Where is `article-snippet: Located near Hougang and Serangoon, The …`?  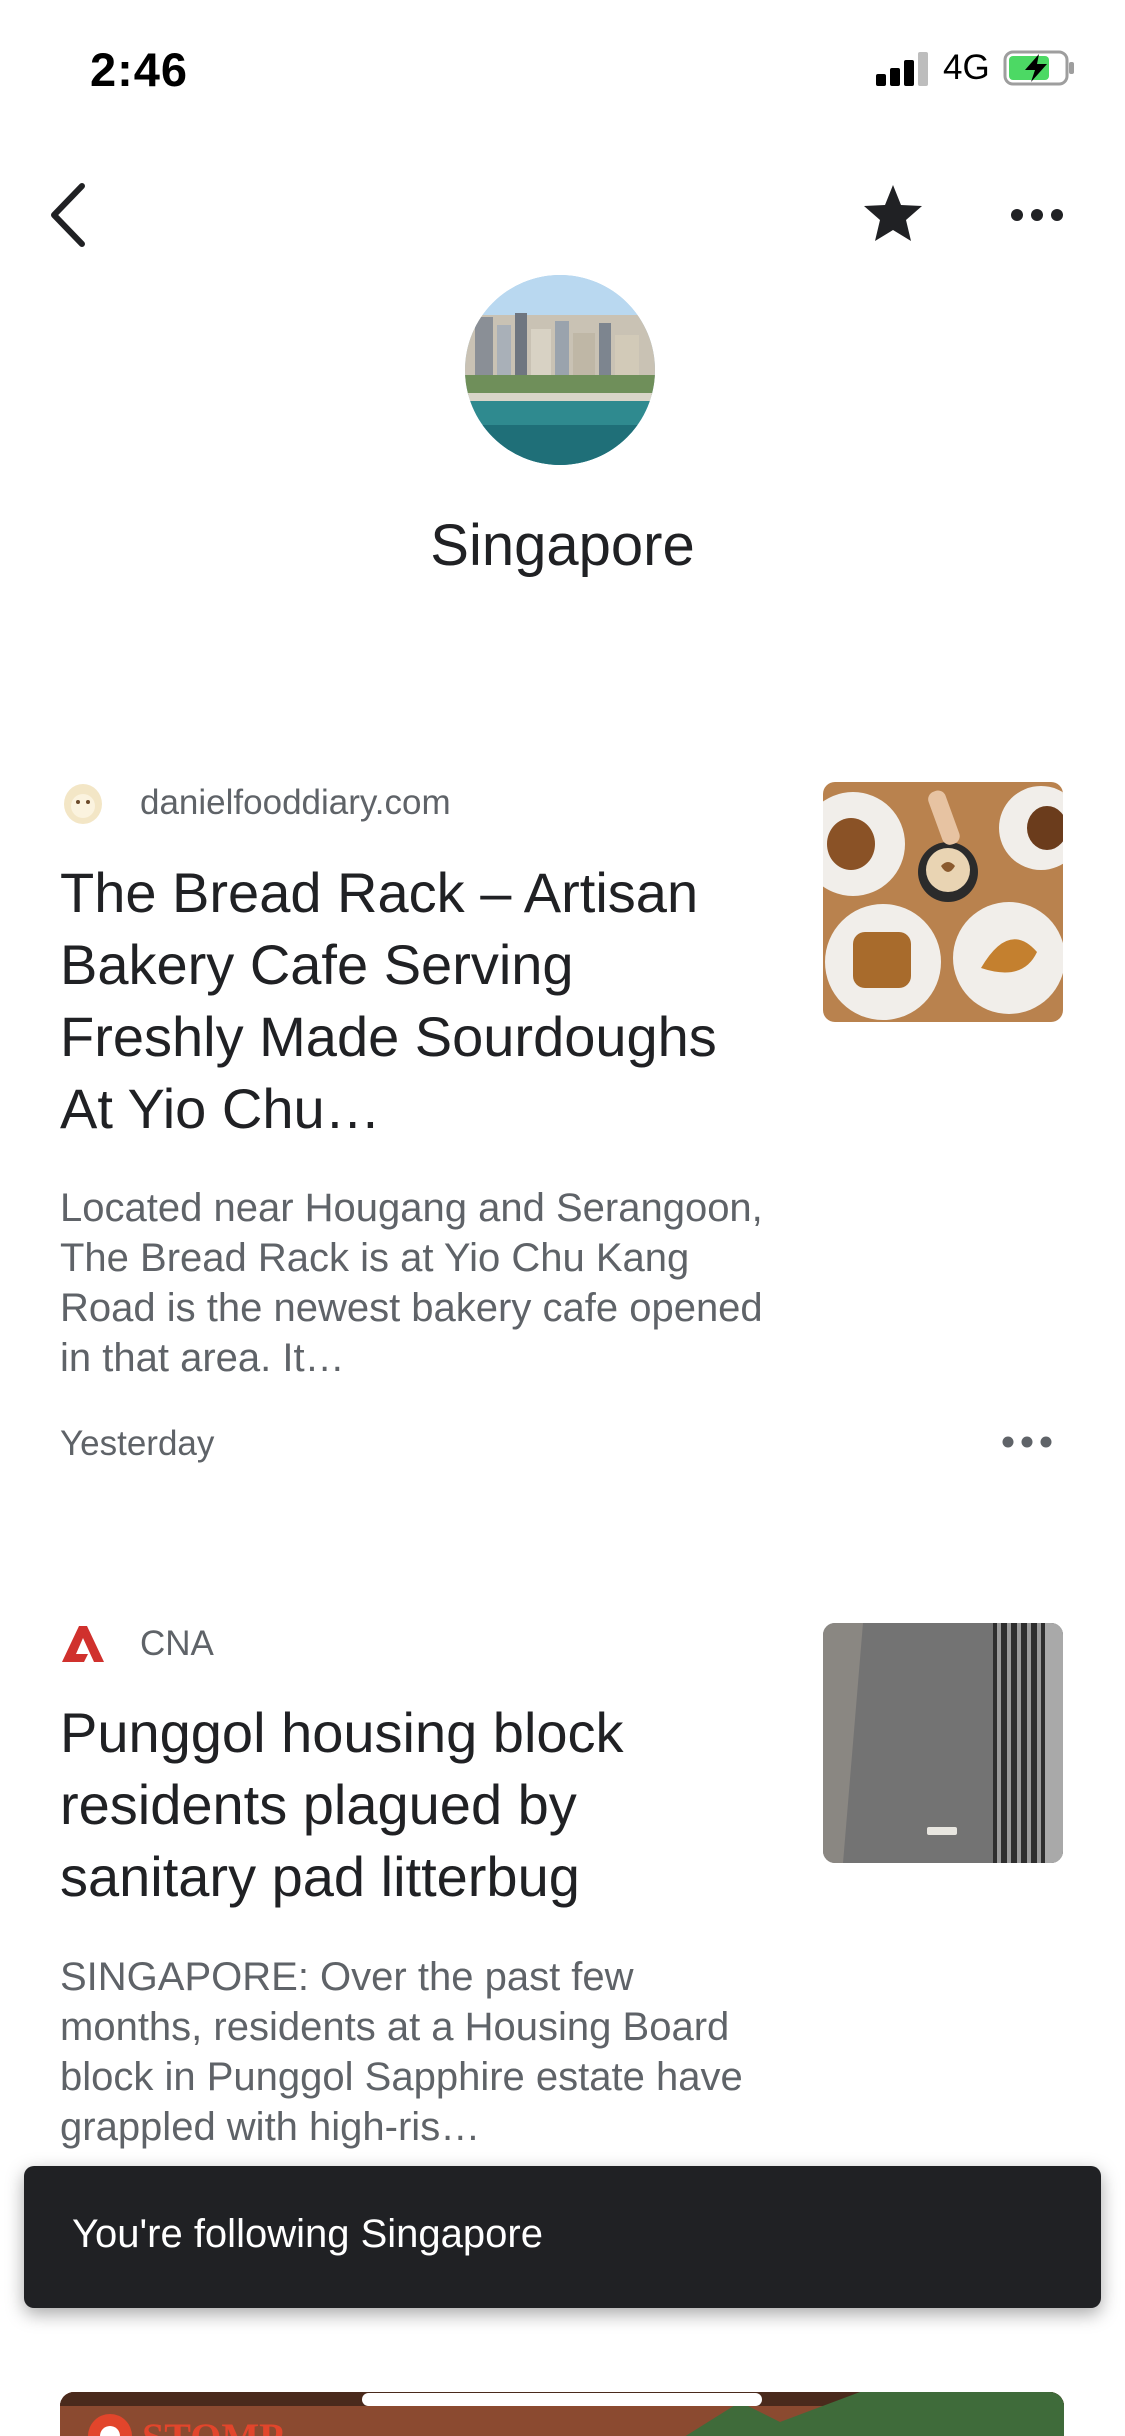
article-snippet: Located near Hougang and Serangoon, The … is located at coordinates (411, 1283).